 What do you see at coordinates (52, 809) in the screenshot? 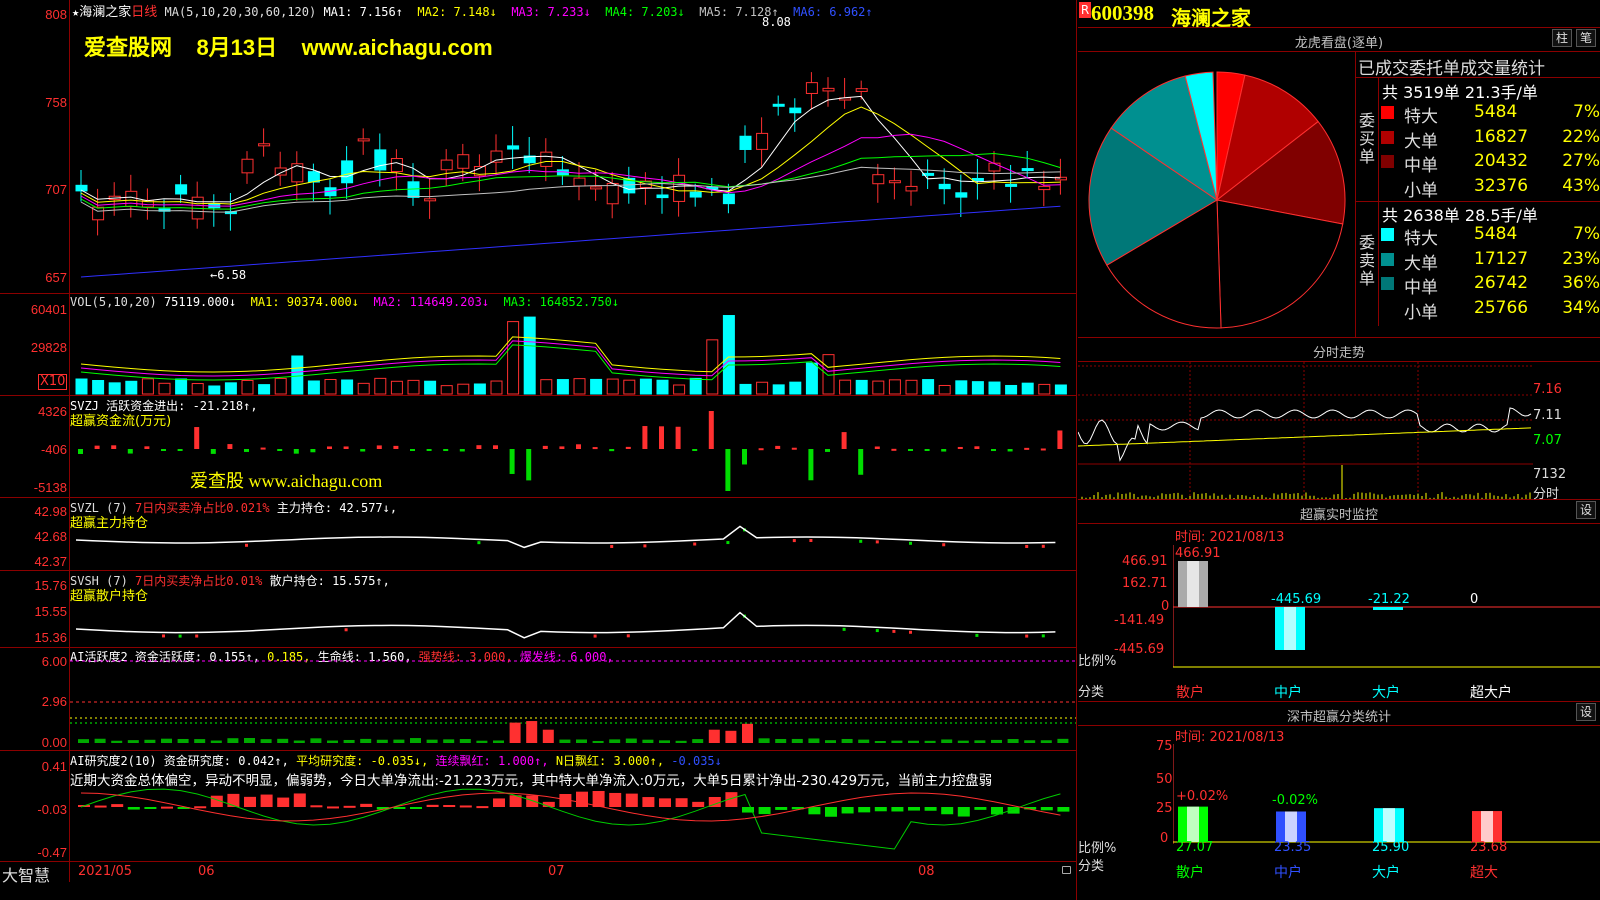
I see `y-tick: -0.03` at bounding box center [52, 809].